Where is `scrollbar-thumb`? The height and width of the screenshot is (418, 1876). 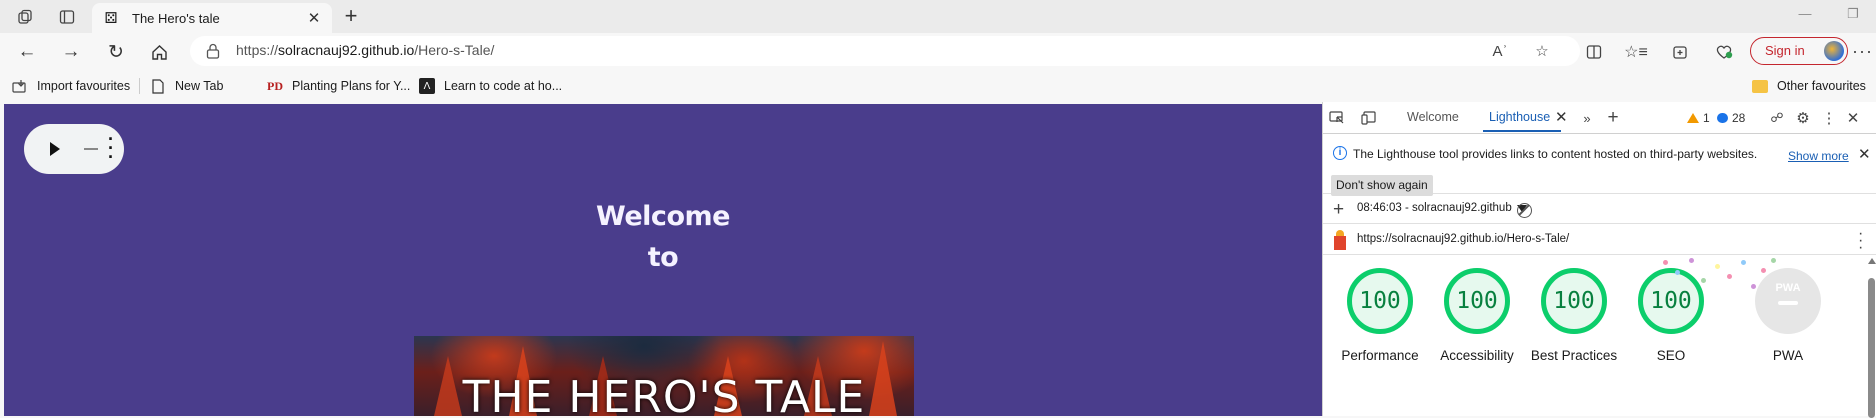 scrollbar-thumb is located at coordinates (1871, 348).